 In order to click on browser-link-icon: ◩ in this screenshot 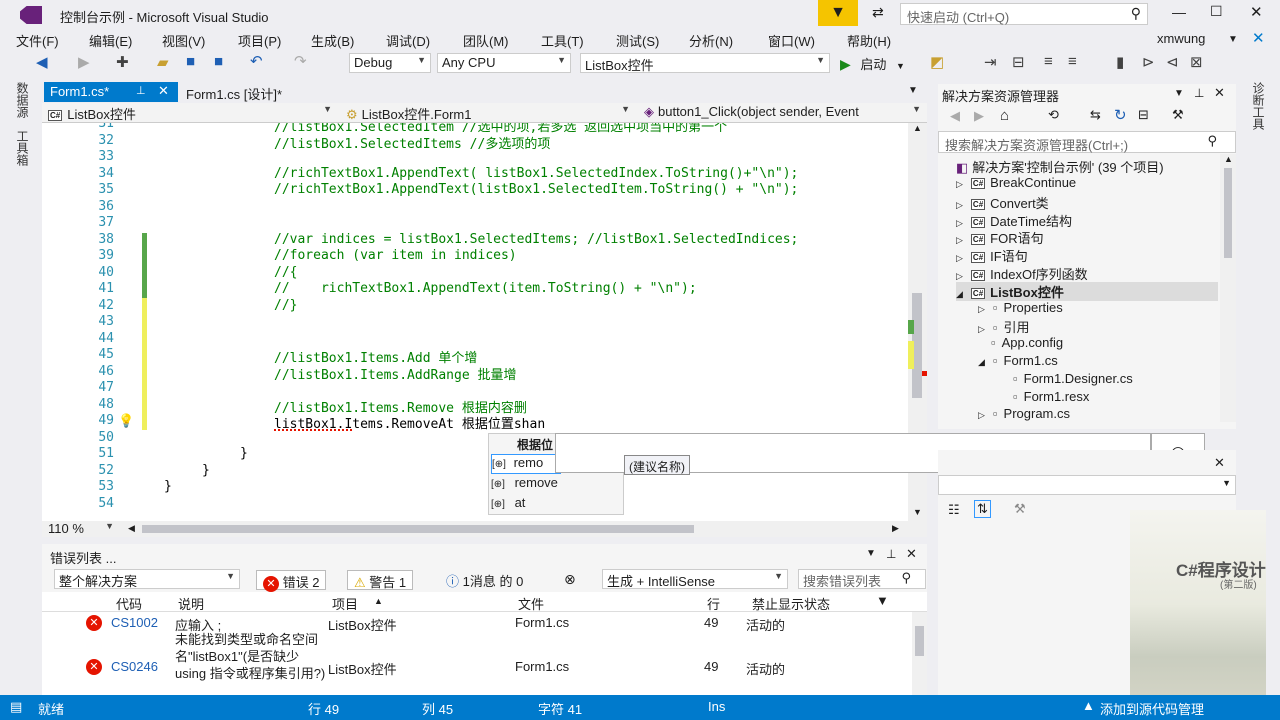, I will do `click(937, 62)`.